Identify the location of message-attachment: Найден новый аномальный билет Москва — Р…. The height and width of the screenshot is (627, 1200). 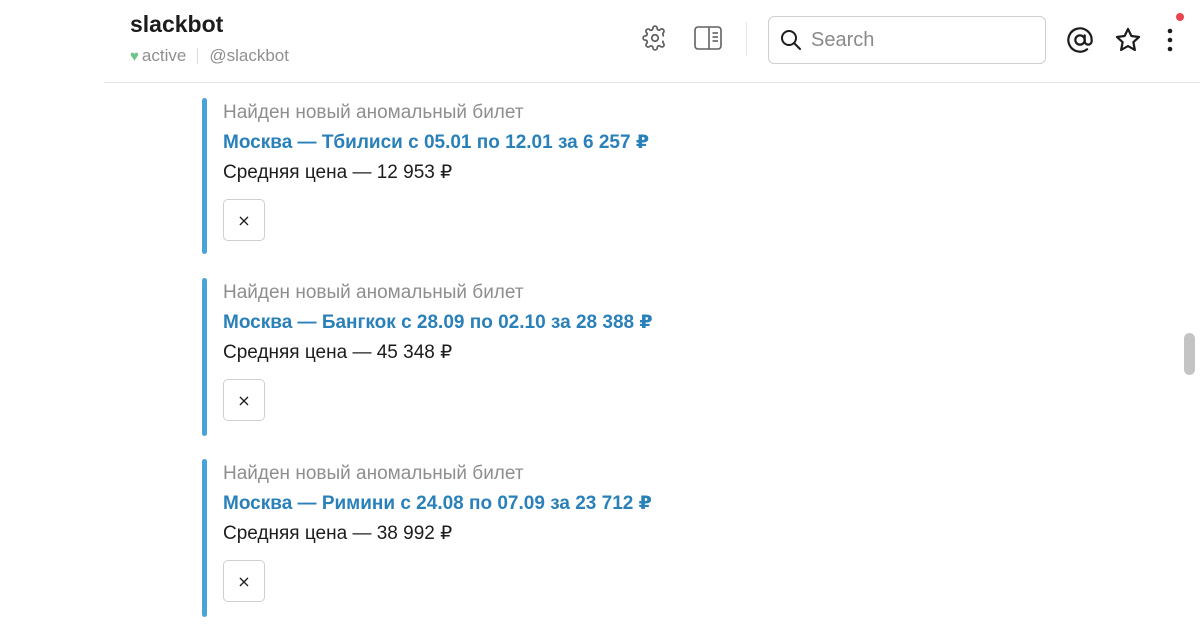
(552, 538).